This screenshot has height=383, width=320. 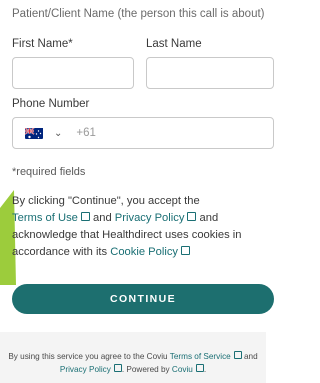 What do you see at coordinates (146, 369) in the screenshot?
I see `footer-powered: . Powered by` at bounding box center [146, 369].